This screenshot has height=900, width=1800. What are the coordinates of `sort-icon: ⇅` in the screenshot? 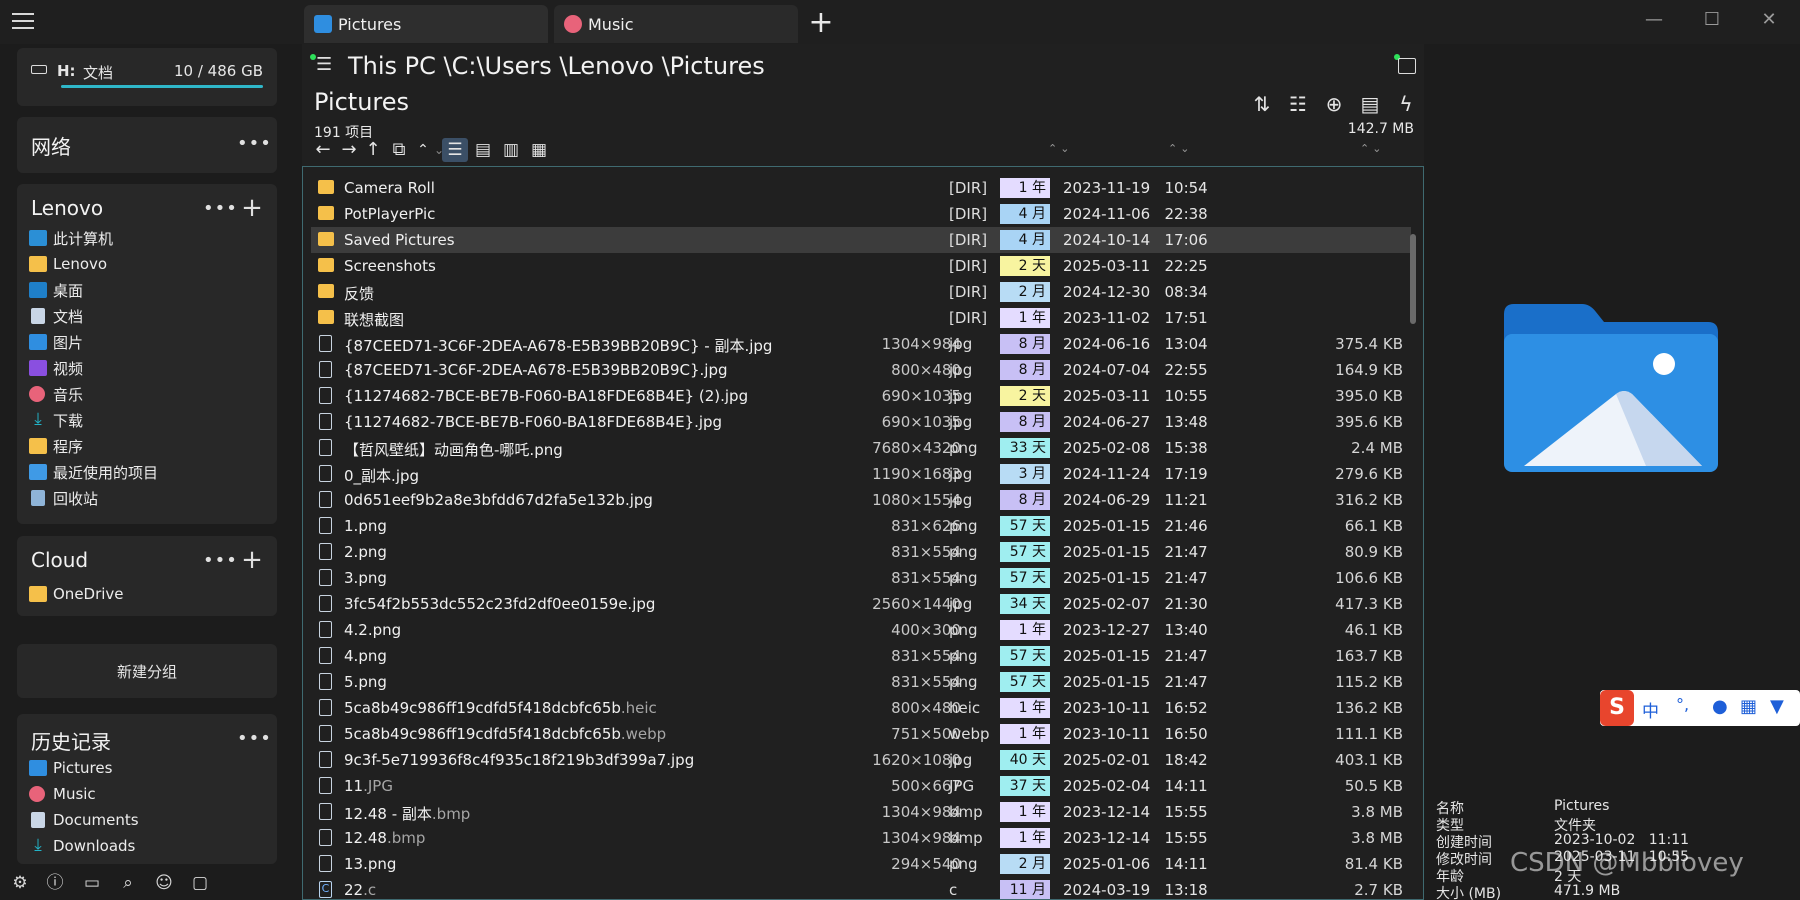 It's located at (1262, 104).